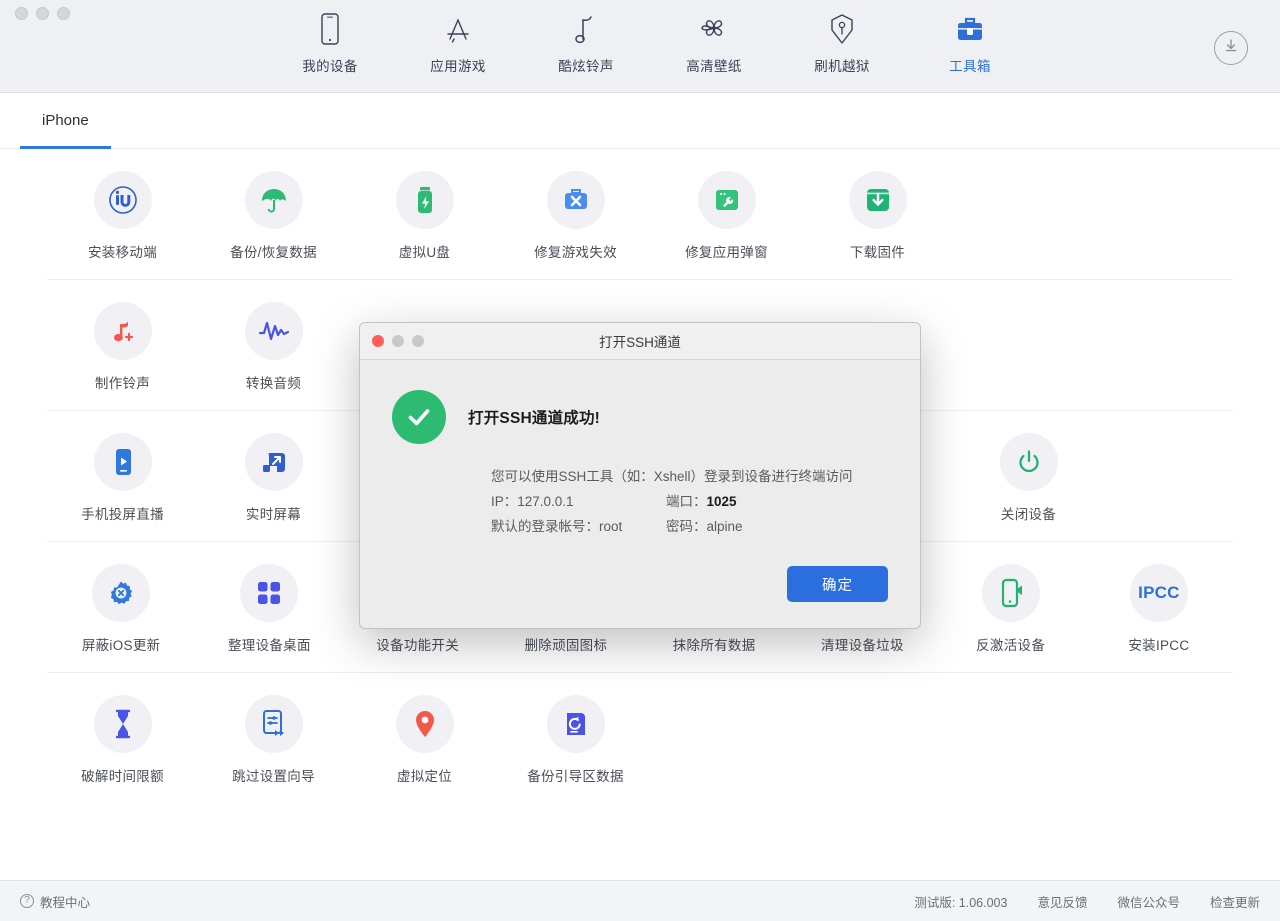  I want to click on nav-label: 我的设备, so click(330, 66).